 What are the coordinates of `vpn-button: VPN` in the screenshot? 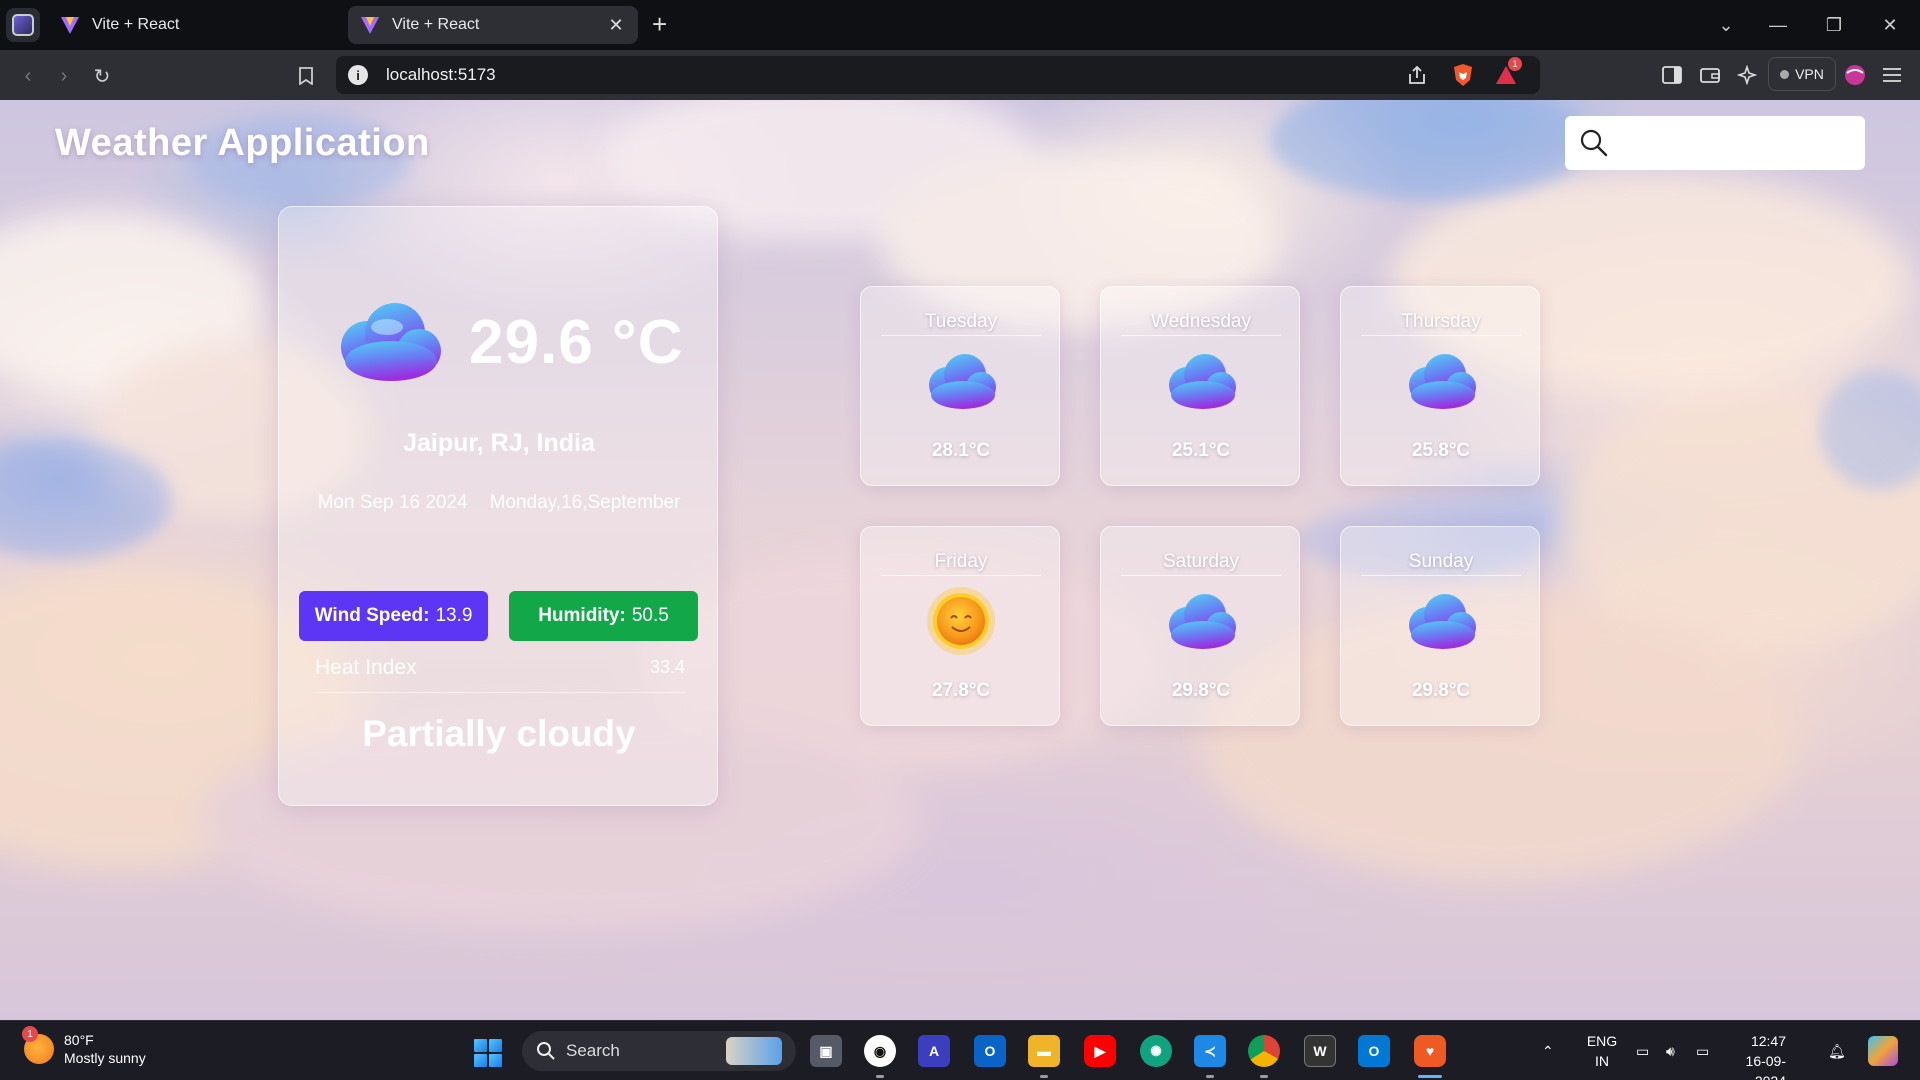 It's located at (1802, 74).